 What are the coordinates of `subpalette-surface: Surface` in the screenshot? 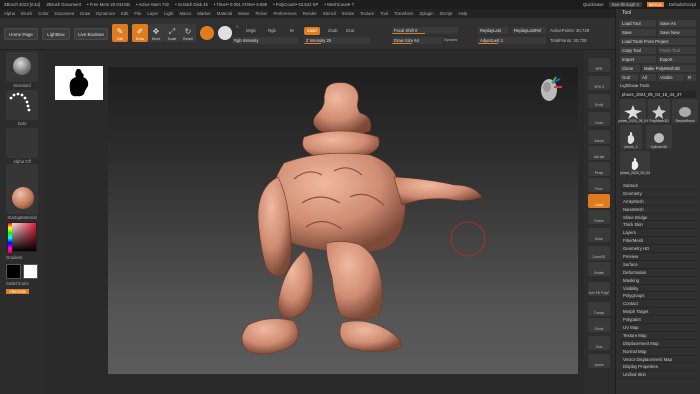 It's located at (658, 265).